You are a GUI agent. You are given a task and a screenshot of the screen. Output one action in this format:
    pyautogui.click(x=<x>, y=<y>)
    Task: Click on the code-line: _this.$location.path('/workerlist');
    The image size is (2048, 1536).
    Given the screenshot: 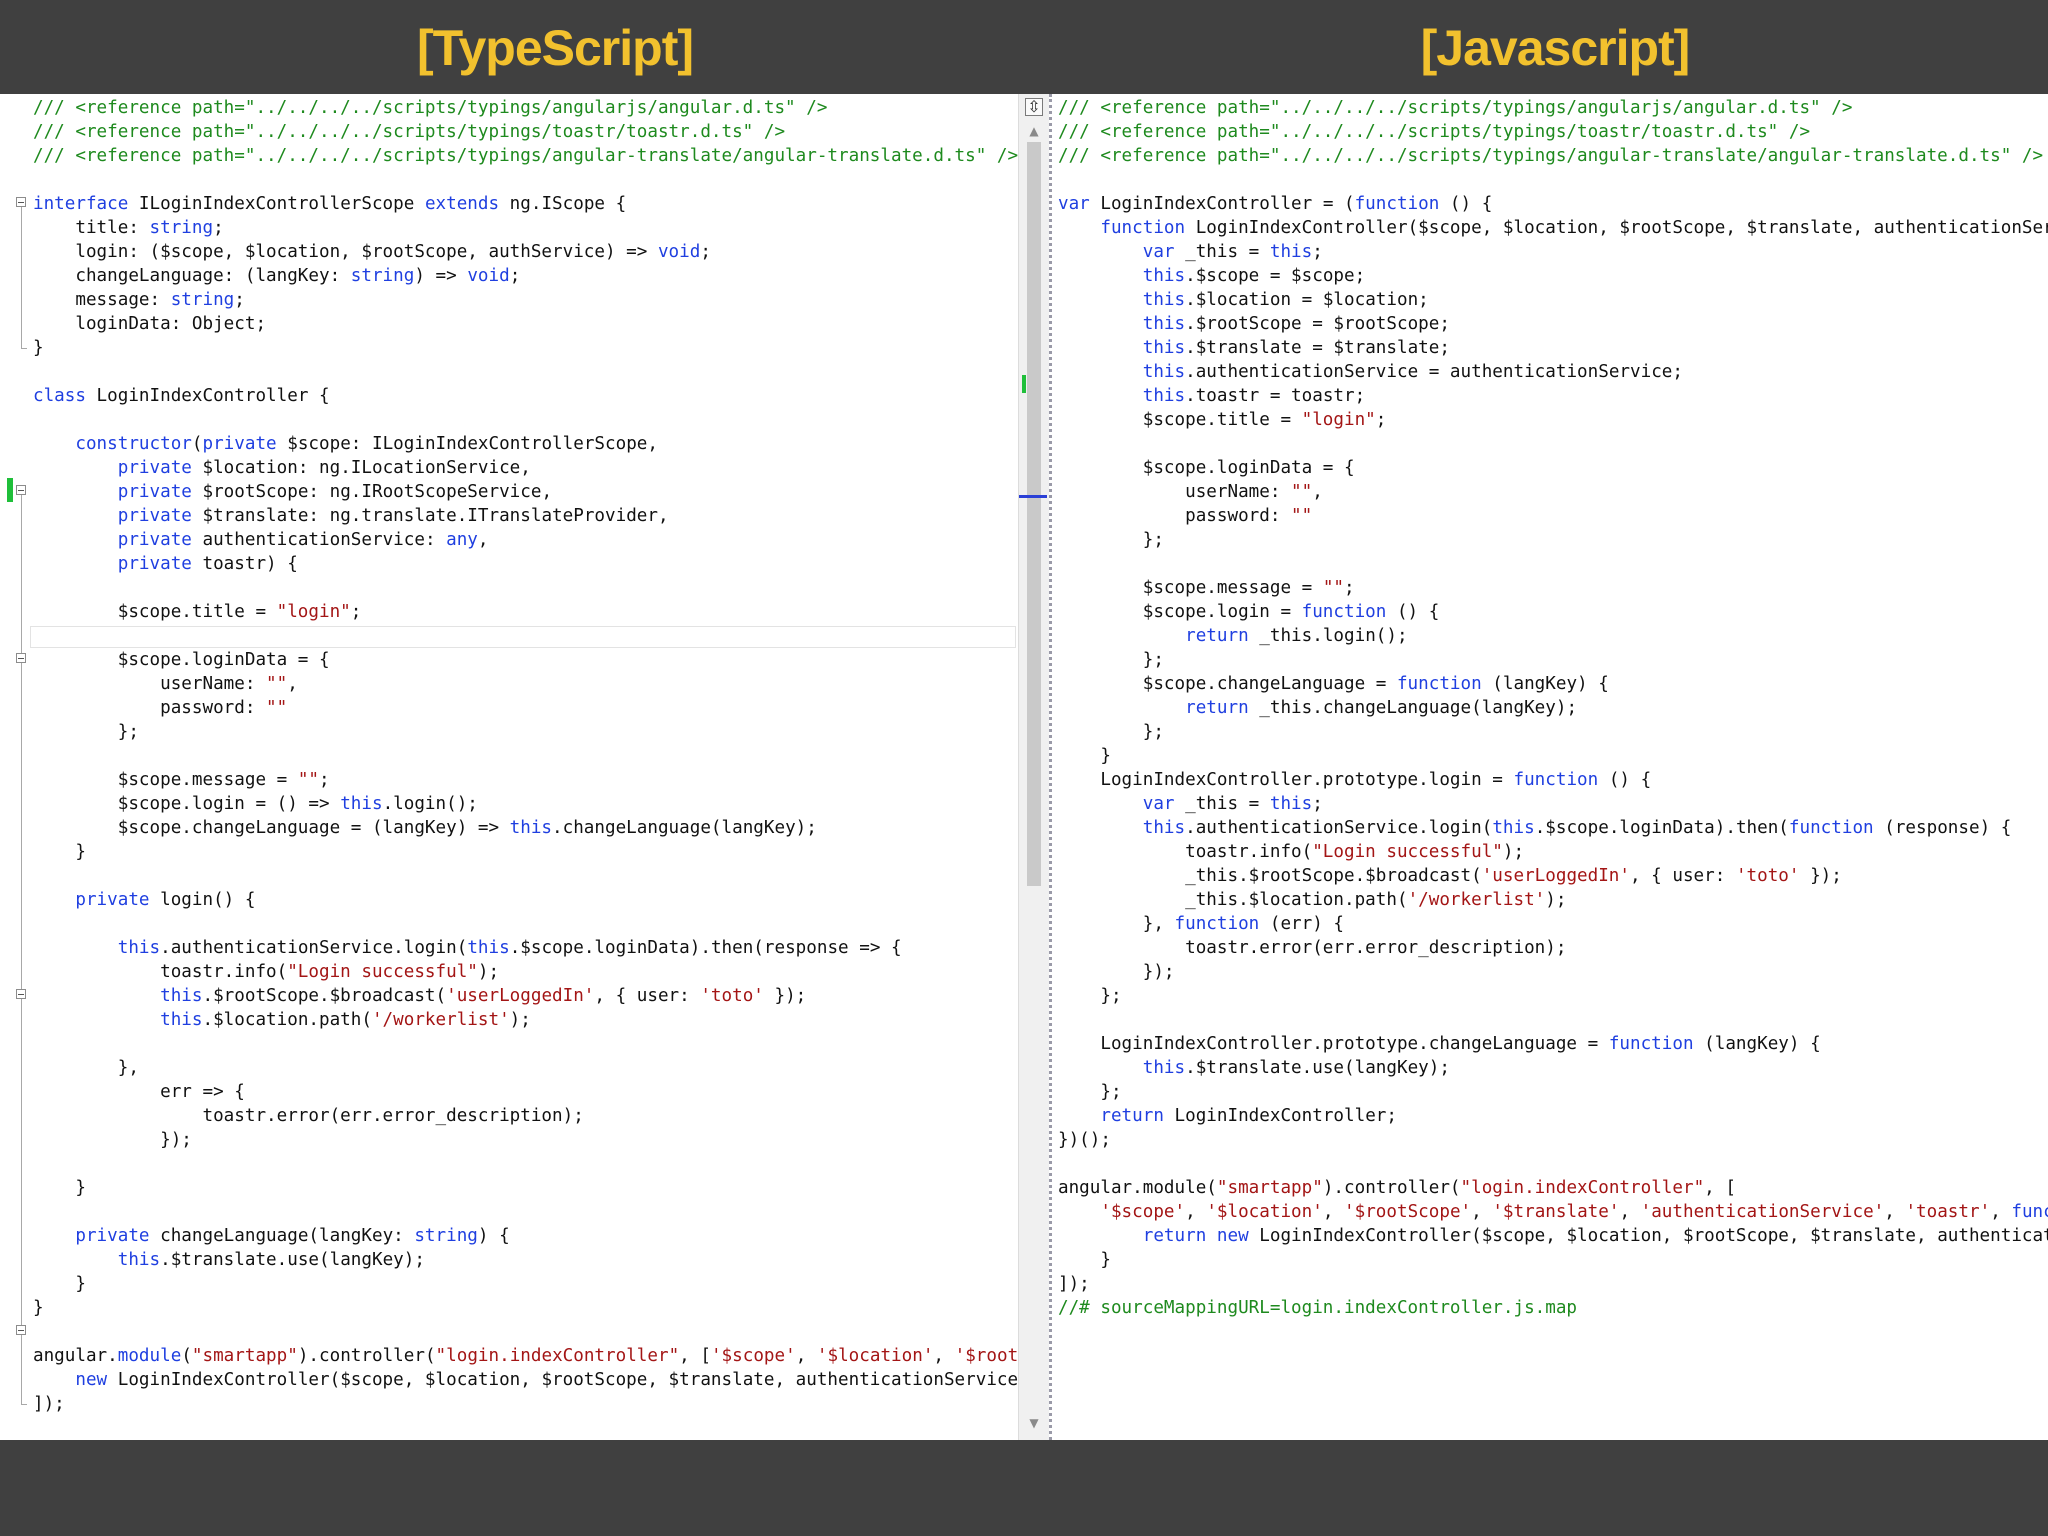 What is the action you would take?
    pyautogui.click(x=1550, y=900)
    